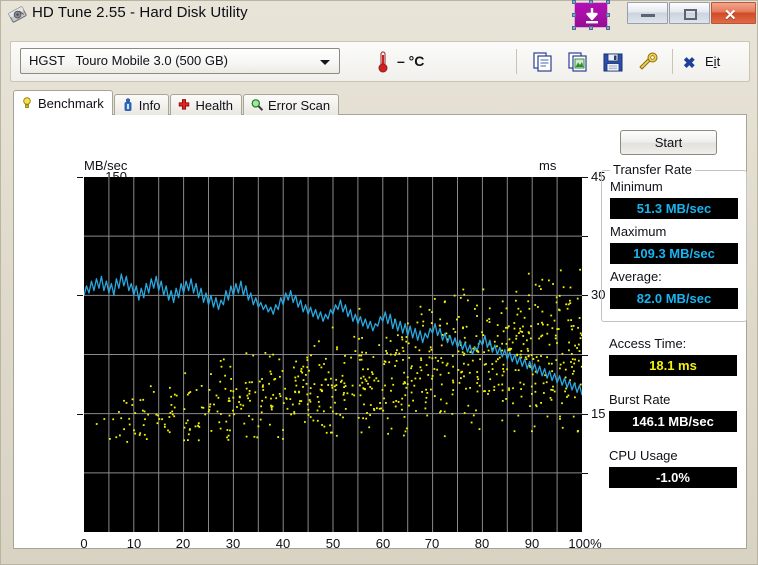  What do you see at coordinates (432, 543) in the screenshot?
I see `x-tick: 70` at bounding box center [432, 543].